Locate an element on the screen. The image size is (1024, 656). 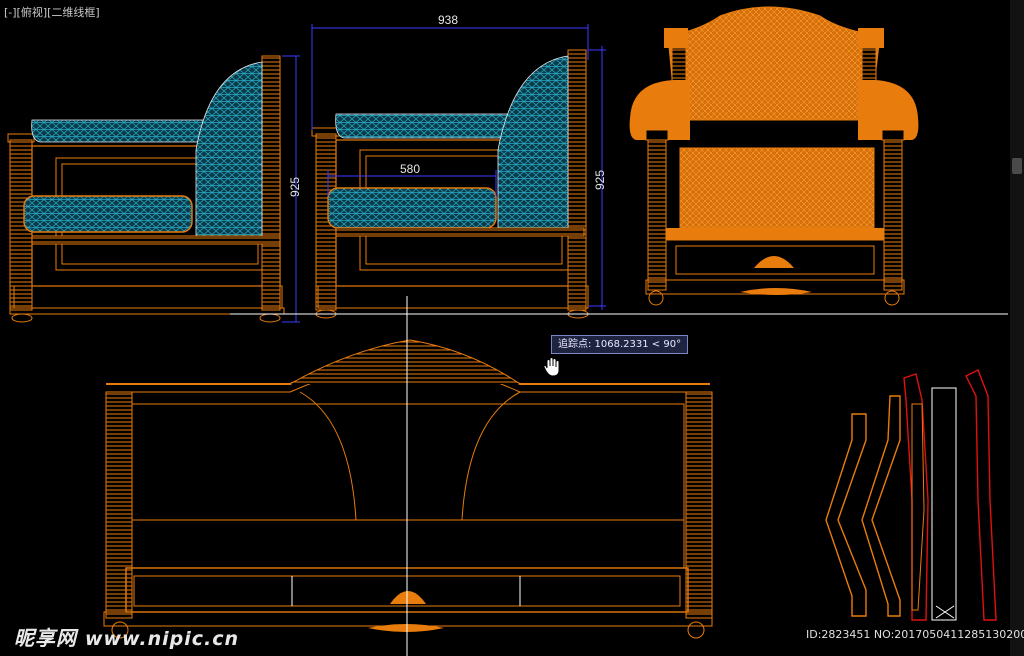
dimension-front-height: 925 is located at coordinates (597, 178).